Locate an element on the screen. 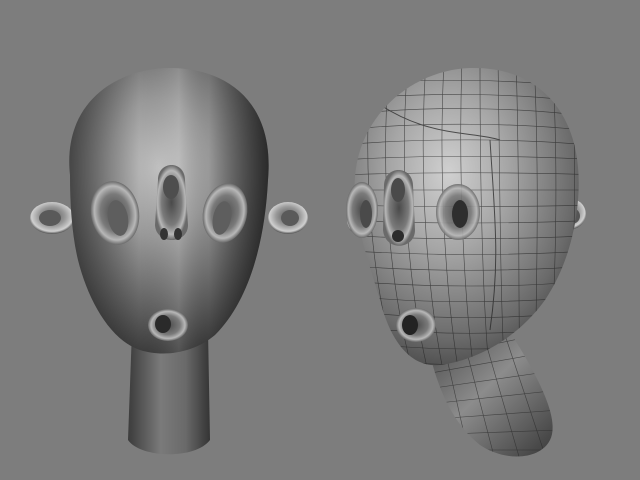  left-ear-right is located at coordinates (288, 218).